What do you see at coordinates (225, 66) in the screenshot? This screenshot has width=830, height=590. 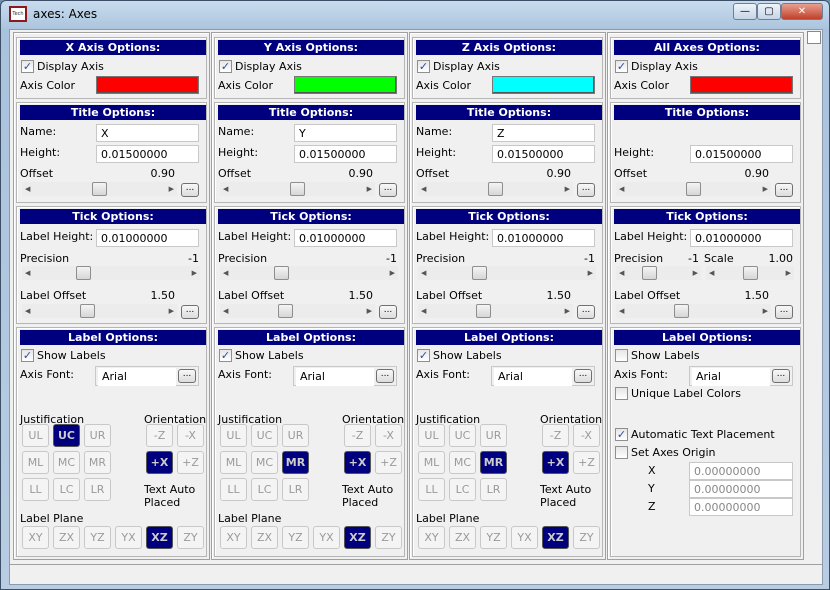 I see `display-axis-checkbox: ✓` at bounding box center [225, 66].